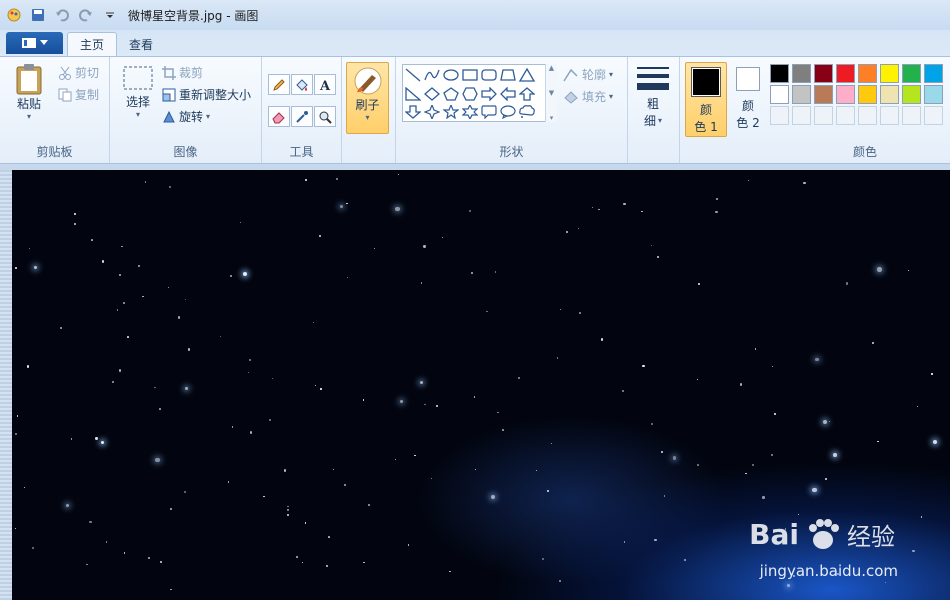 This screenshot has width=950, height=600. Describe the element at coordinates (470, 74) in the screenshot. I see `rectangle-shape` at that location.